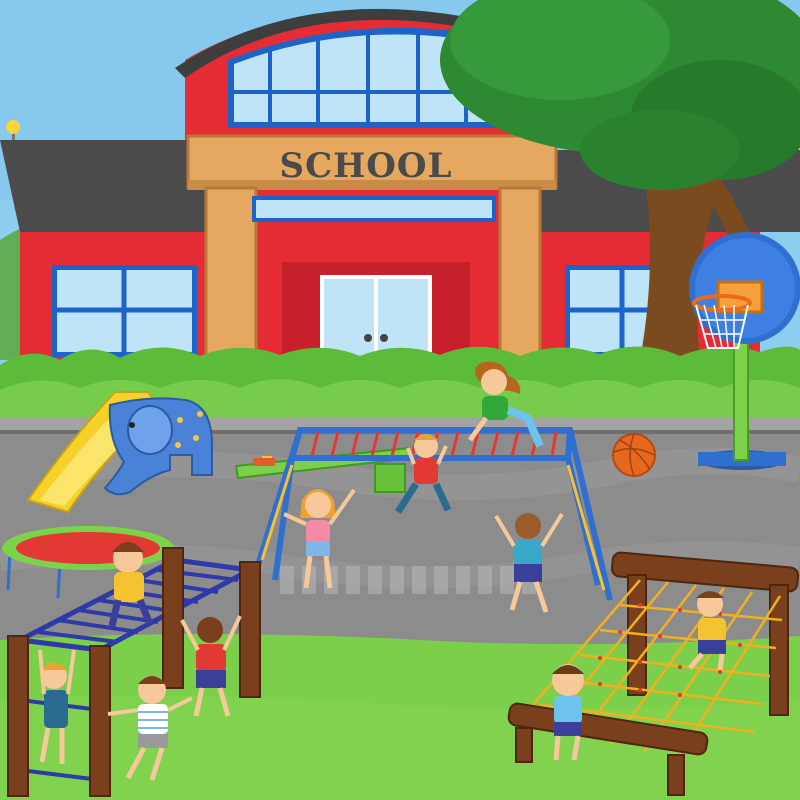  What do you see at coordinates (634, 455) in the screenshot?
I see `basketball` at bounding box center [634, 455].